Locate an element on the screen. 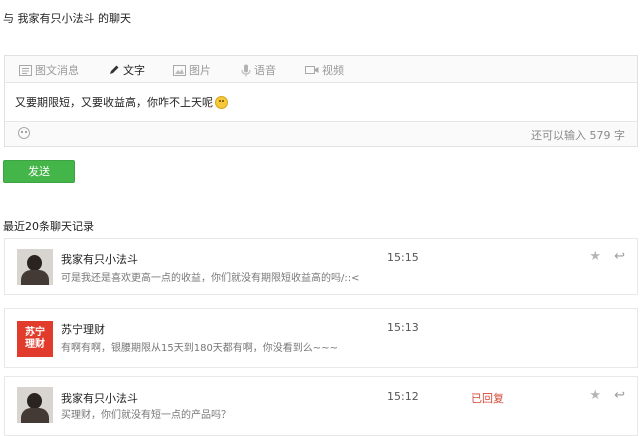  avatar-logo-text-2: 理财 is located at coordinates (35, 344).